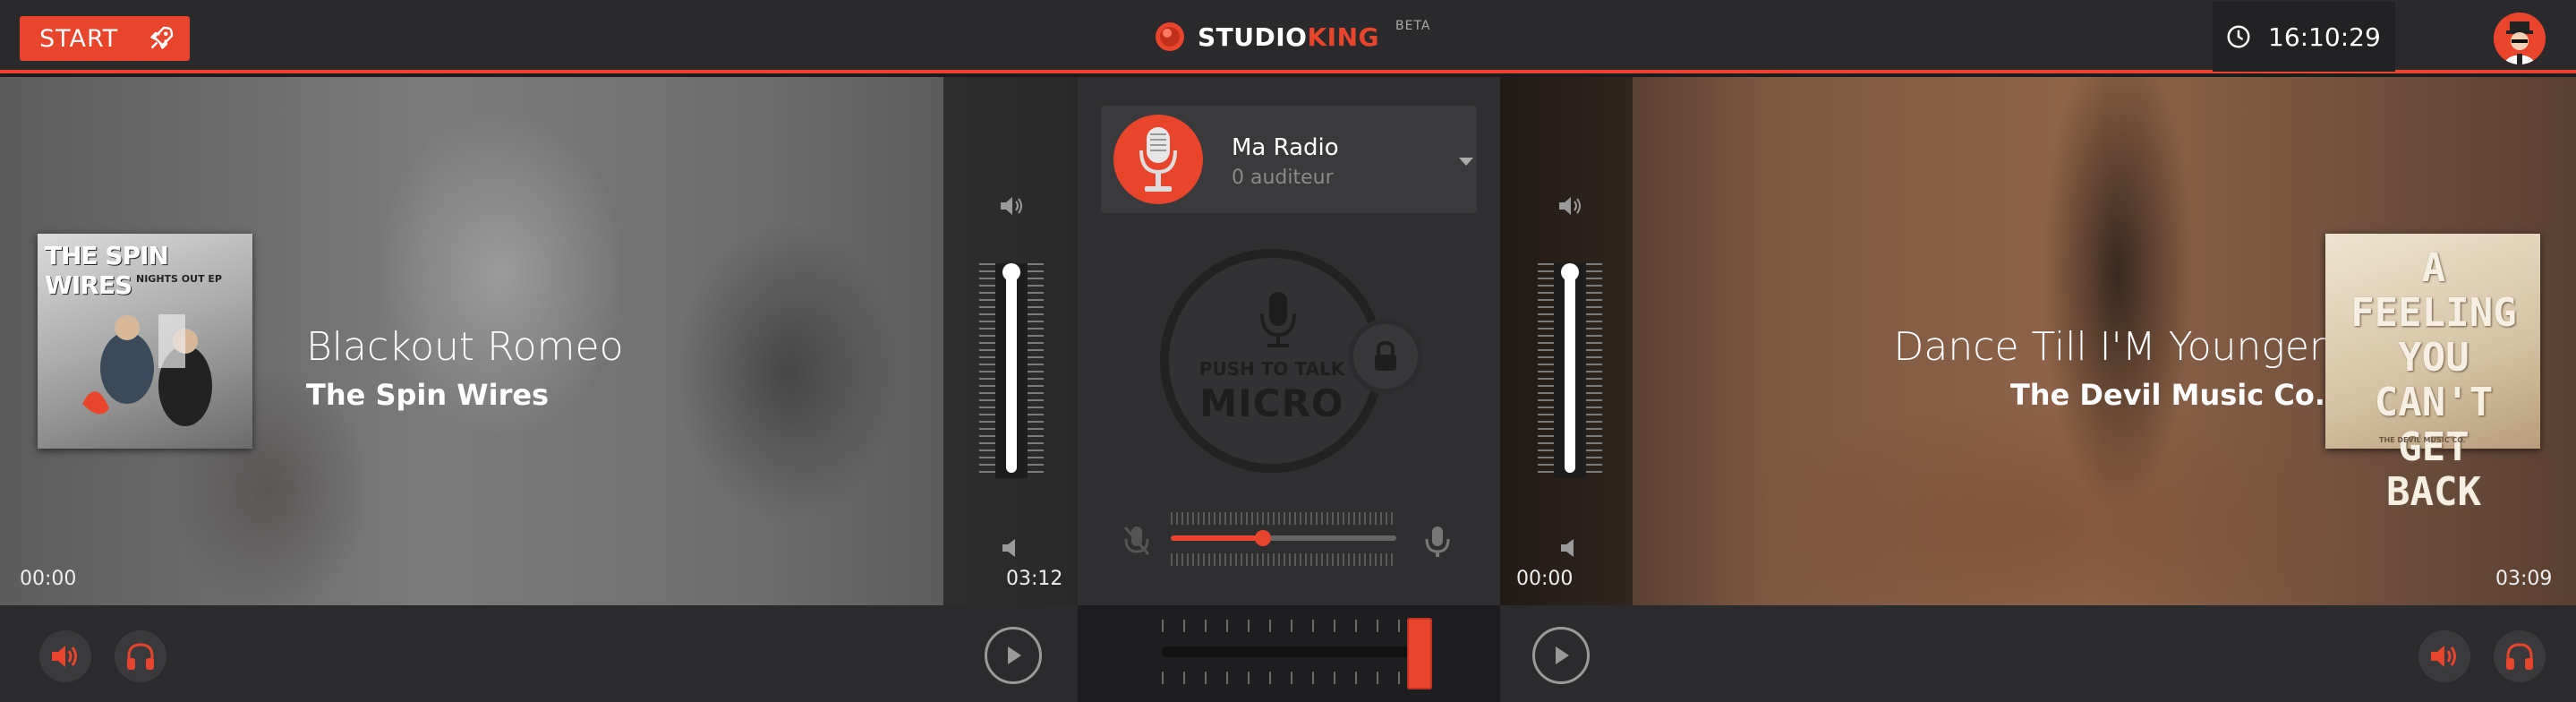 This screenshot has height=702, width=2576. What do you see at coordinates (1011, 385) in the screenshot?
I see `deck-a-volume-slider` at bounding box center [1011, 385].